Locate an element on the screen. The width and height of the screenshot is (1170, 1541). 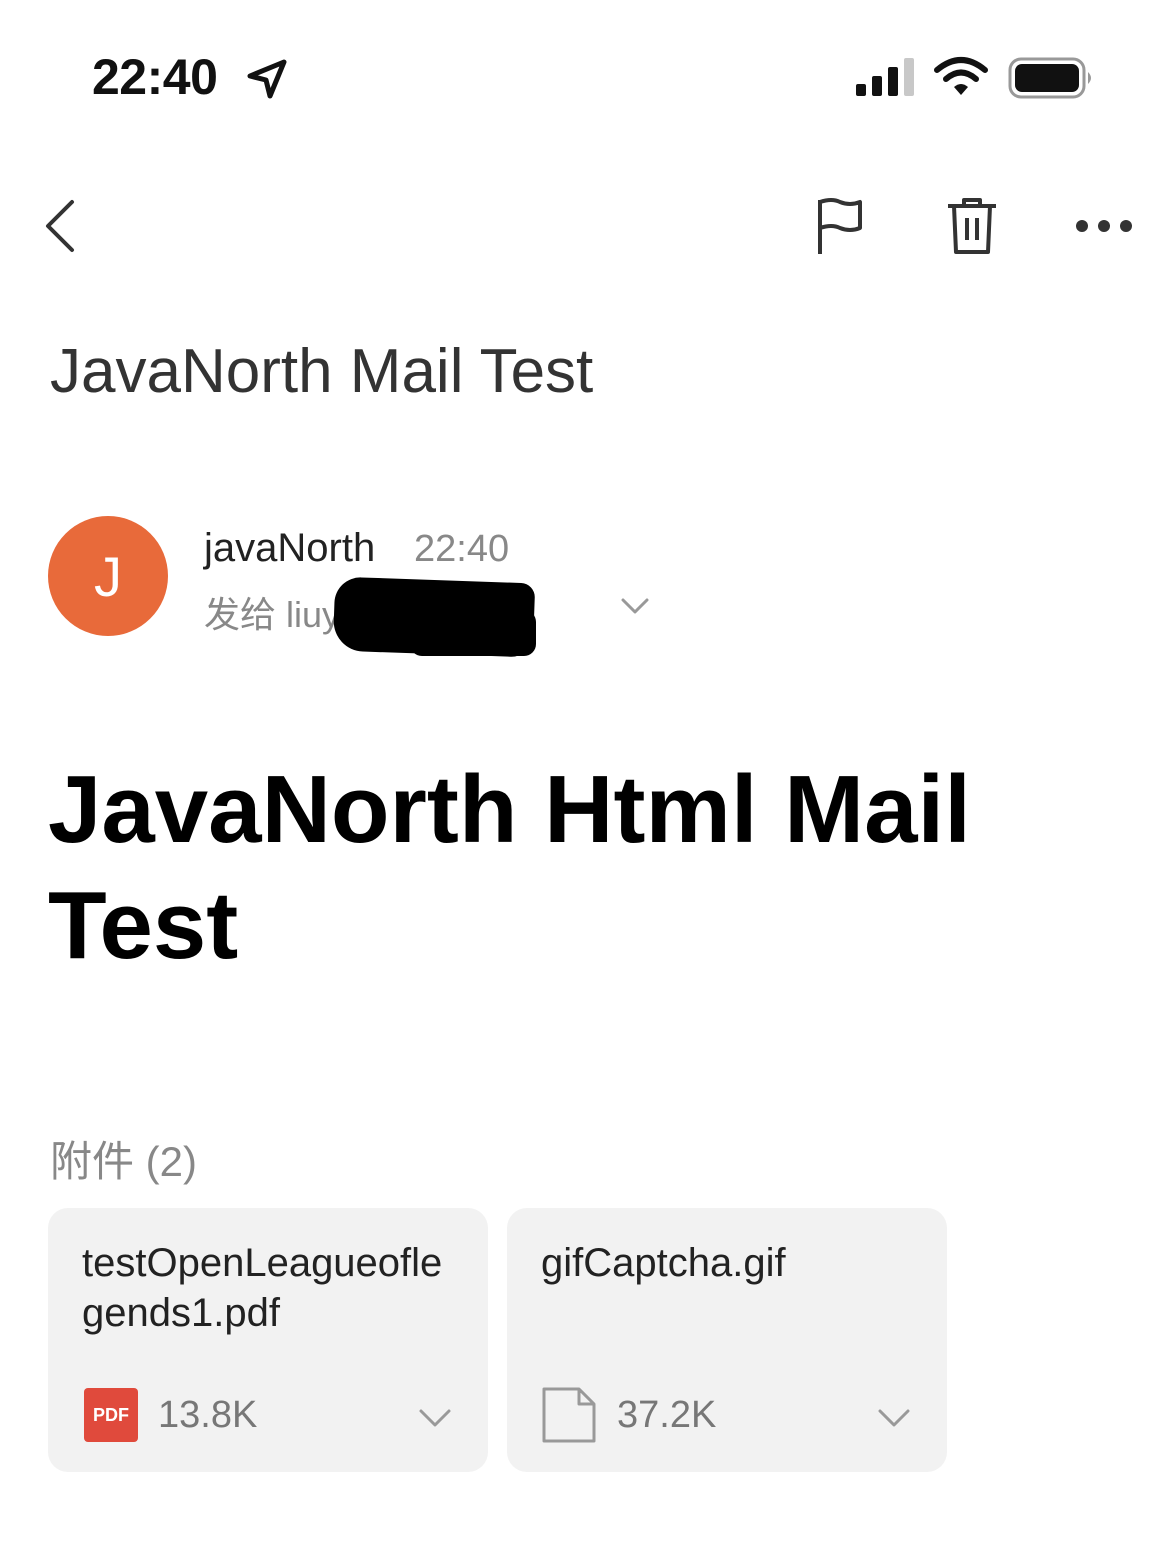
back-button is located at coordinates (65, 226).